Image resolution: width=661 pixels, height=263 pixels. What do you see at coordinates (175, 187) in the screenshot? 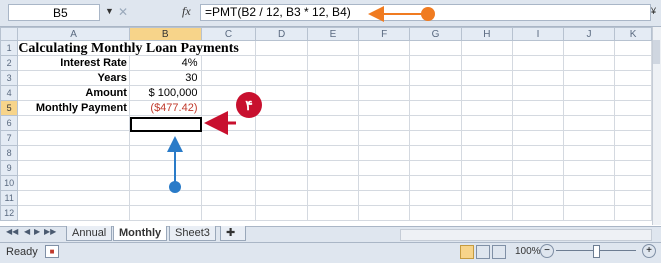
I see `cell-pointer-dot` at bounding box center [175, 187].